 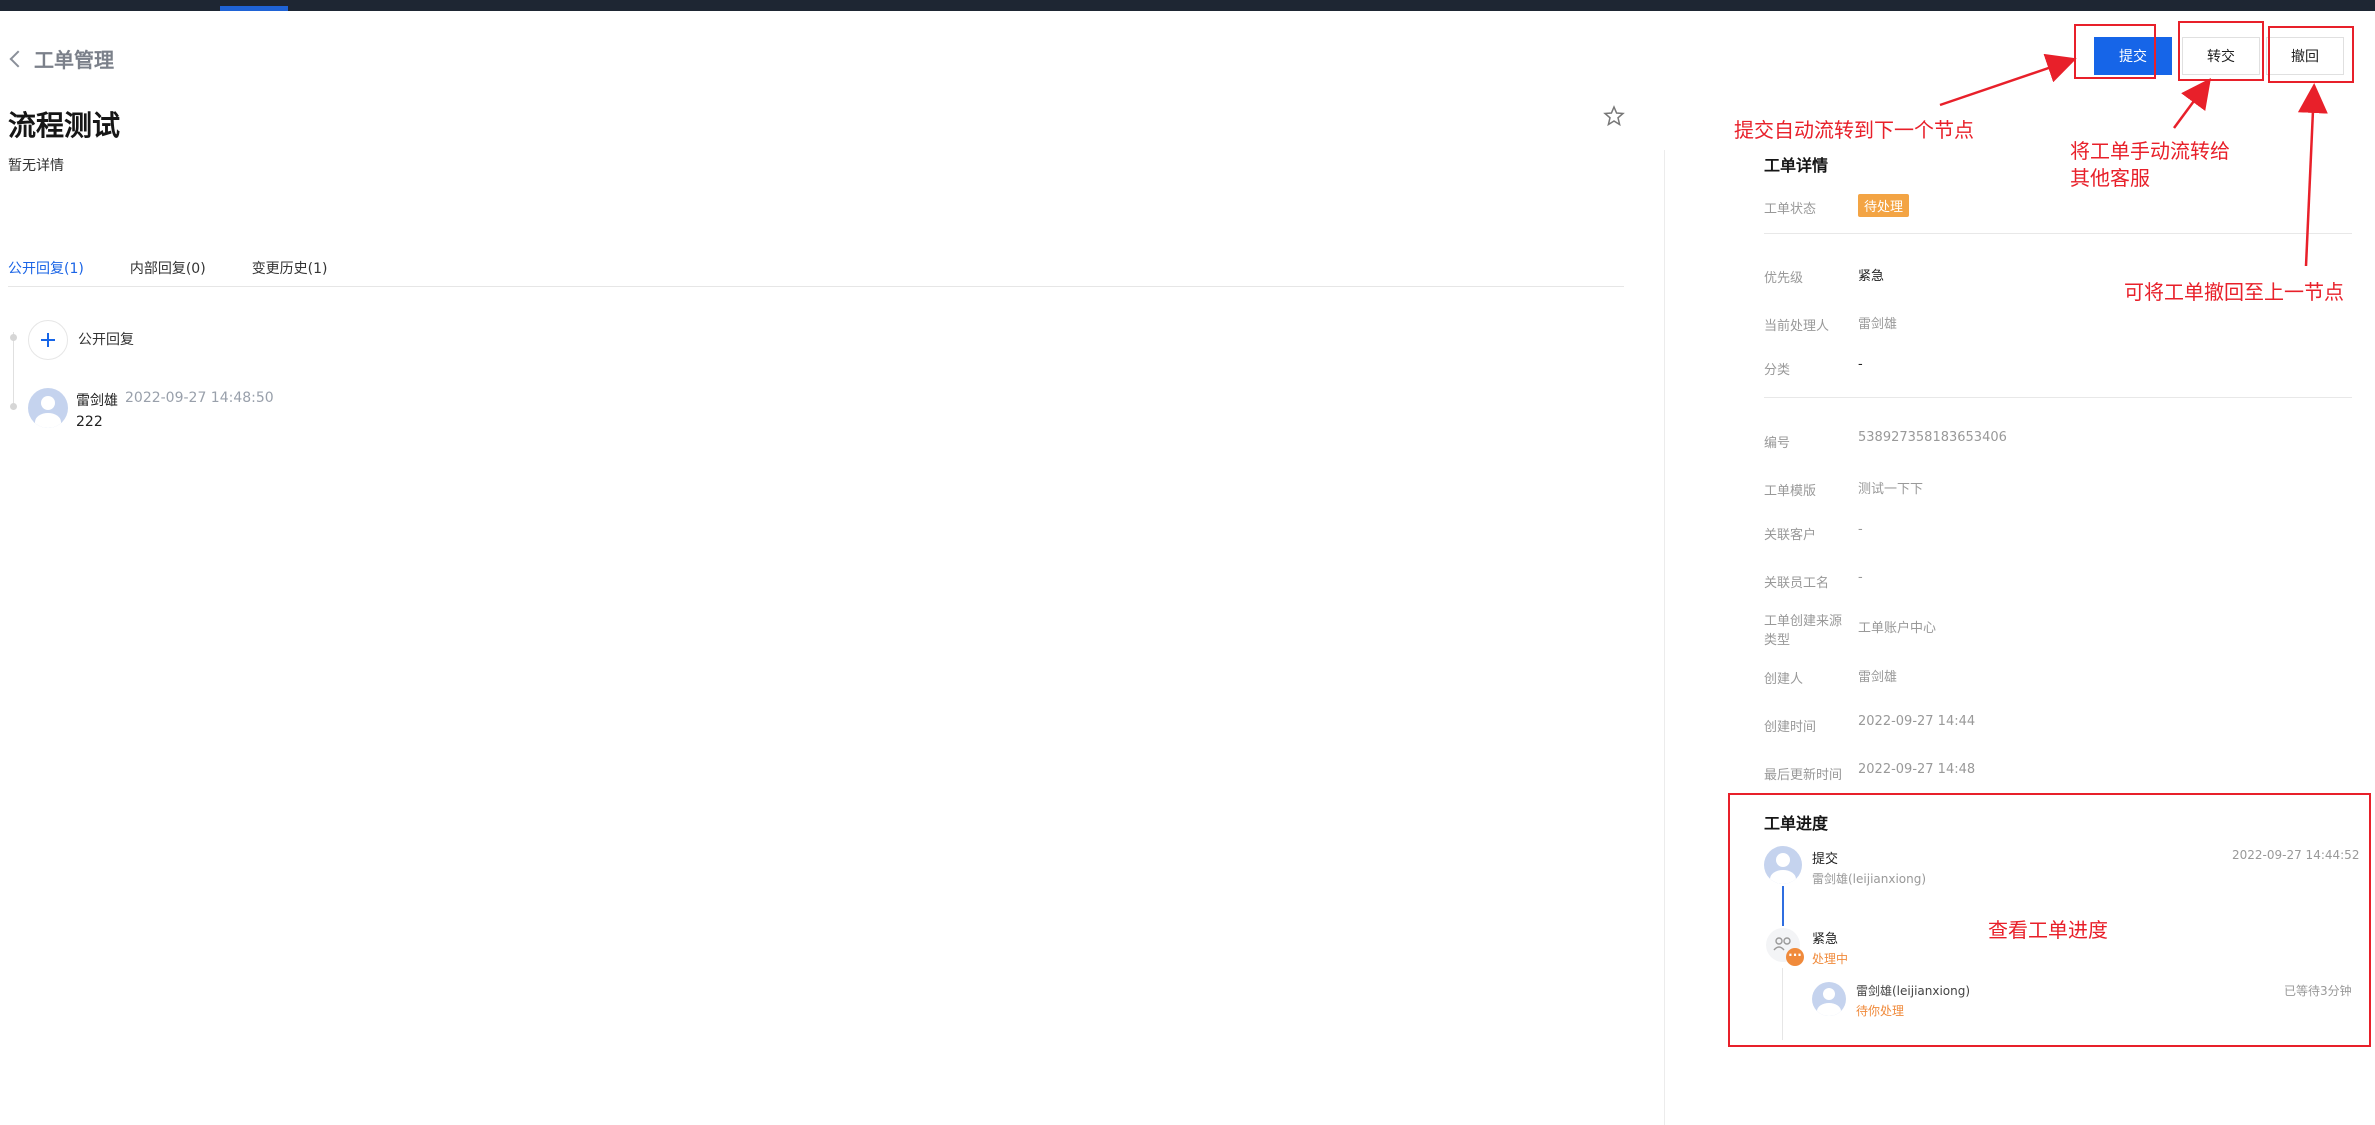 I want to click on tab-public-reply: 公开回复(1), so click(x=46, y=268).